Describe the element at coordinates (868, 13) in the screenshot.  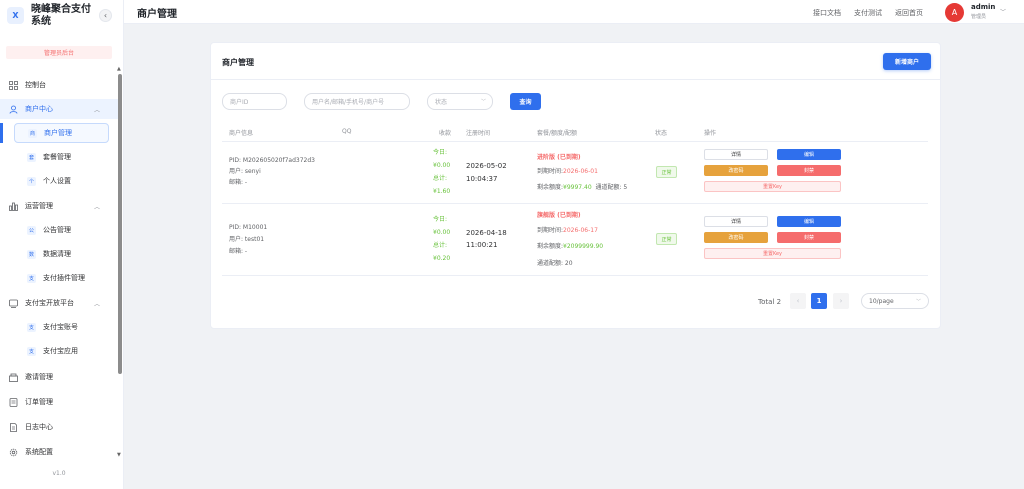
I see `payment-test-link: 支付测试` at that location.